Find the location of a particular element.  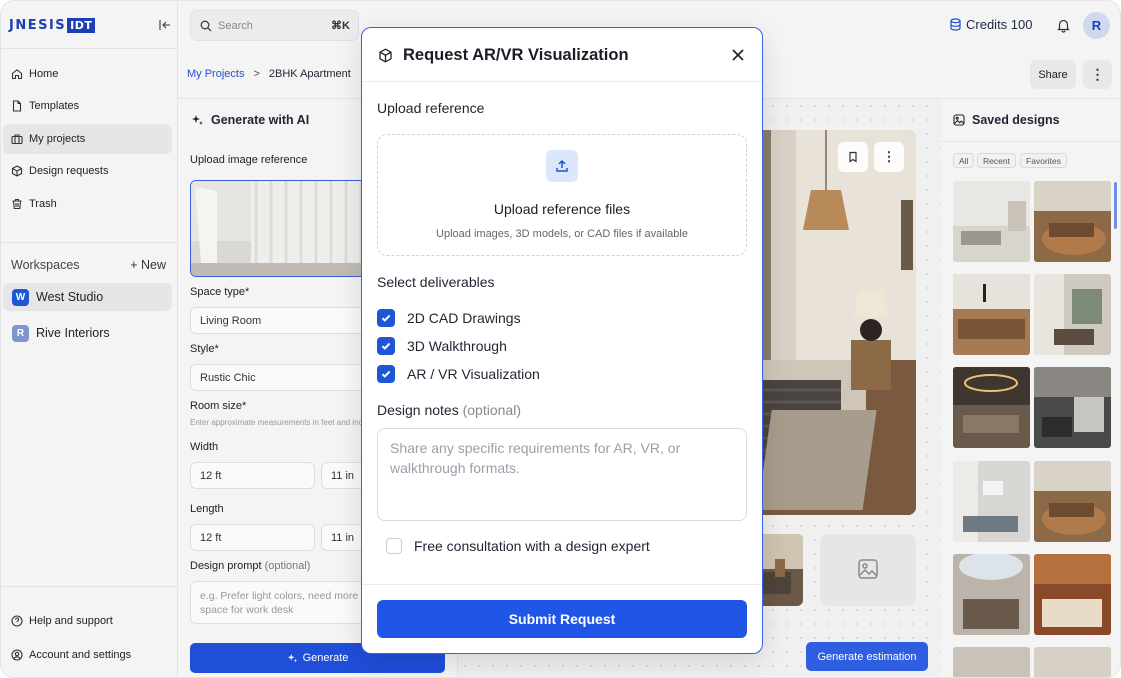

cube-icon is located at coordinates (385, 55).